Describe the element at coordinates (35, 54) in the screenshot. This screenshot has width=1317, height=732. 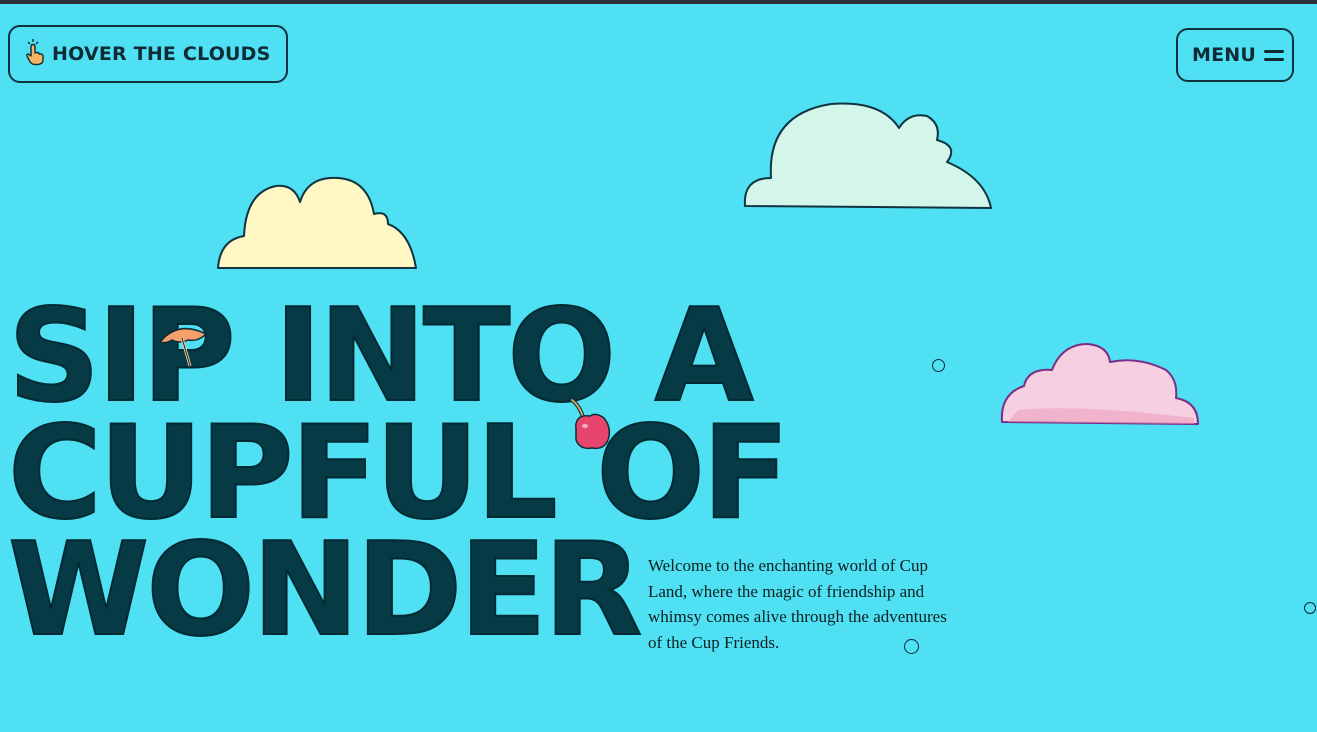
I see `pointing-hand-icon` at that location.